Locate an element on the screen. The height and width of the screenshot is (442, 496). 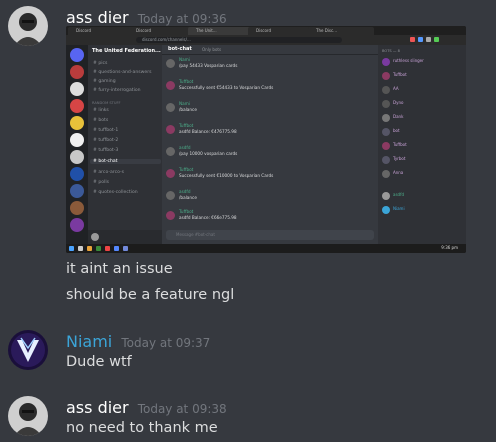
message-text: should be a feature ngl is located at coordinates (150, 295).